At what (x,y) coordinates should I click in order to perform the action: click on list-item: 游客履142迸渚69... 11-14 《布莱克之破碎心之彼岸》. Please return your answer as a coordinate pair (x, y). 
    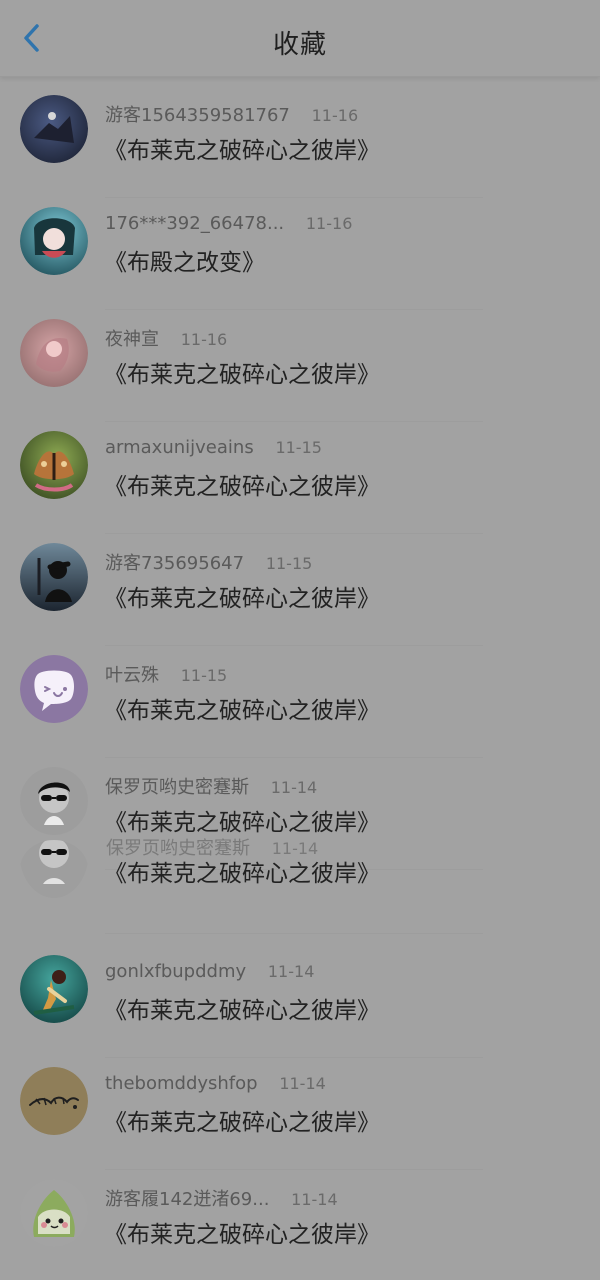
    Looking at the image, I should click on (300, 1225).